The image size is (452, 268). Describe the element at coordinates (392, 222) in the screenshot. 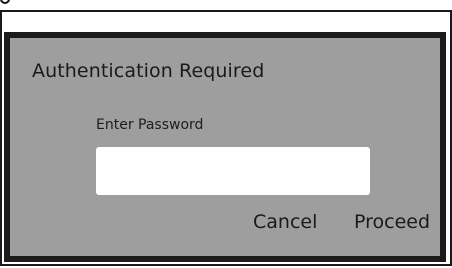

I see `proceed-button: Proceed` at that location.